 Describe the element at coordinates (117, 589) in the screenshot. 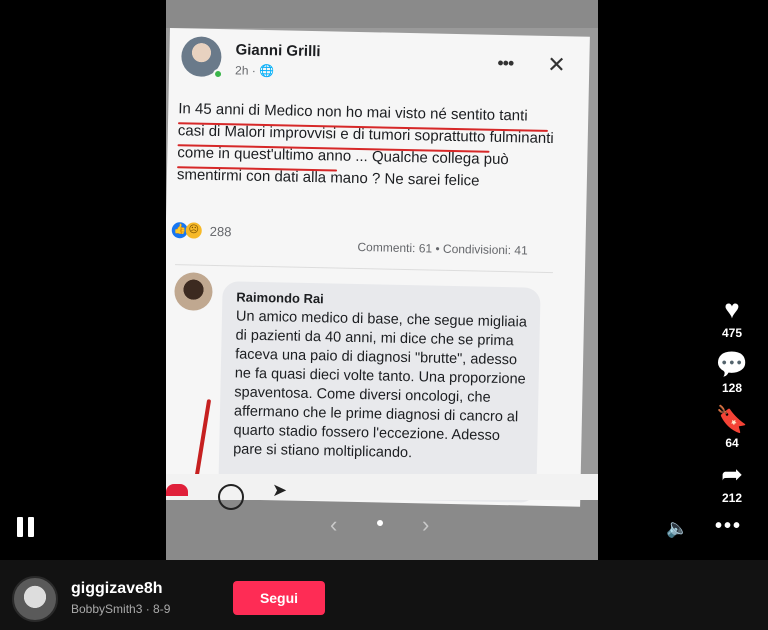

I see `username: giggizave8h` at that location.